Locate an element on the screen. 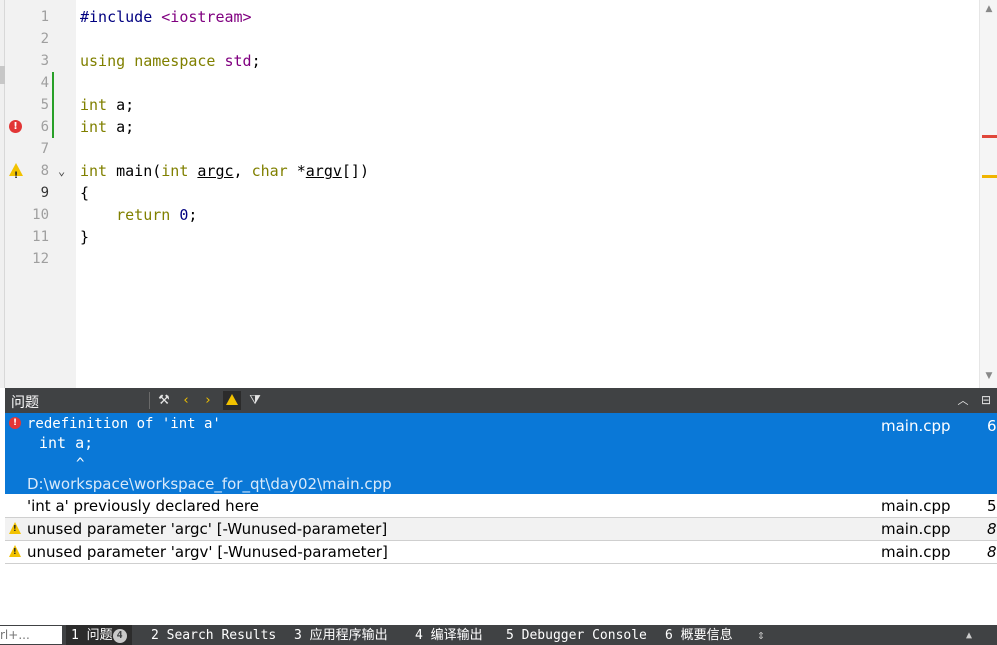  tab-number: 6 is located at coordinates (669, 635).